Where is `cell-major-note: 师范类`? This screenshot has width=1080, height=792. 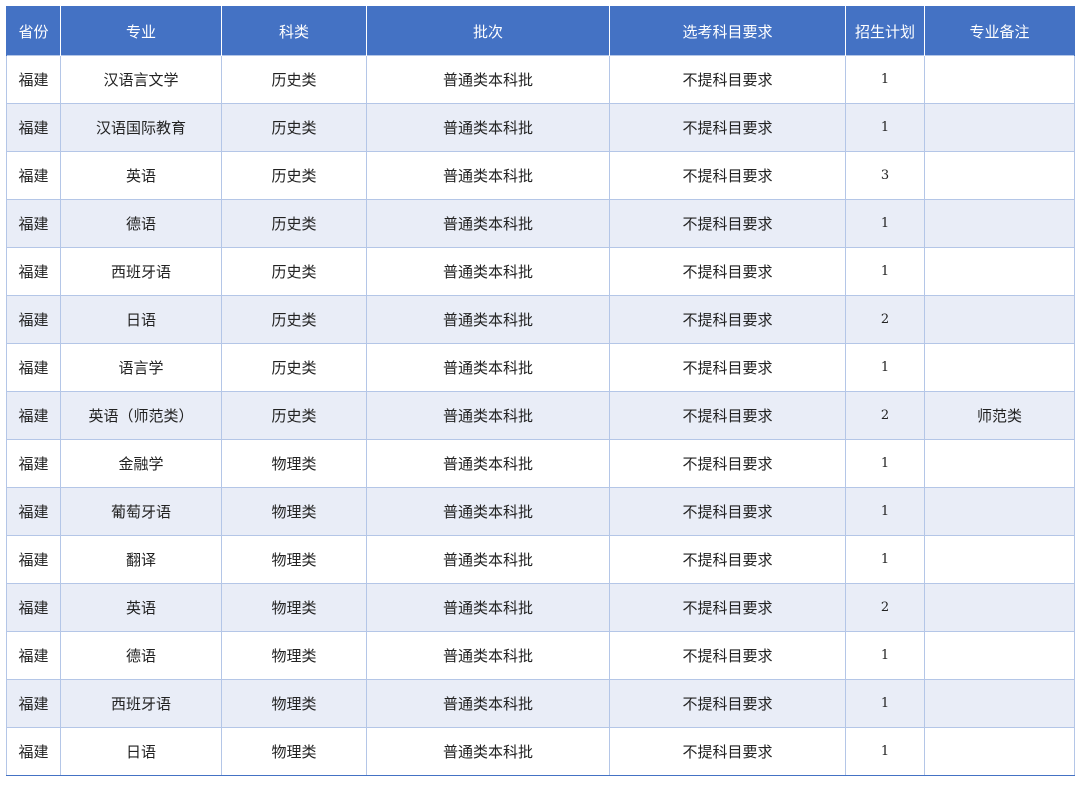
cell-major-note: 师范类 is located at coordinates (999, 415).